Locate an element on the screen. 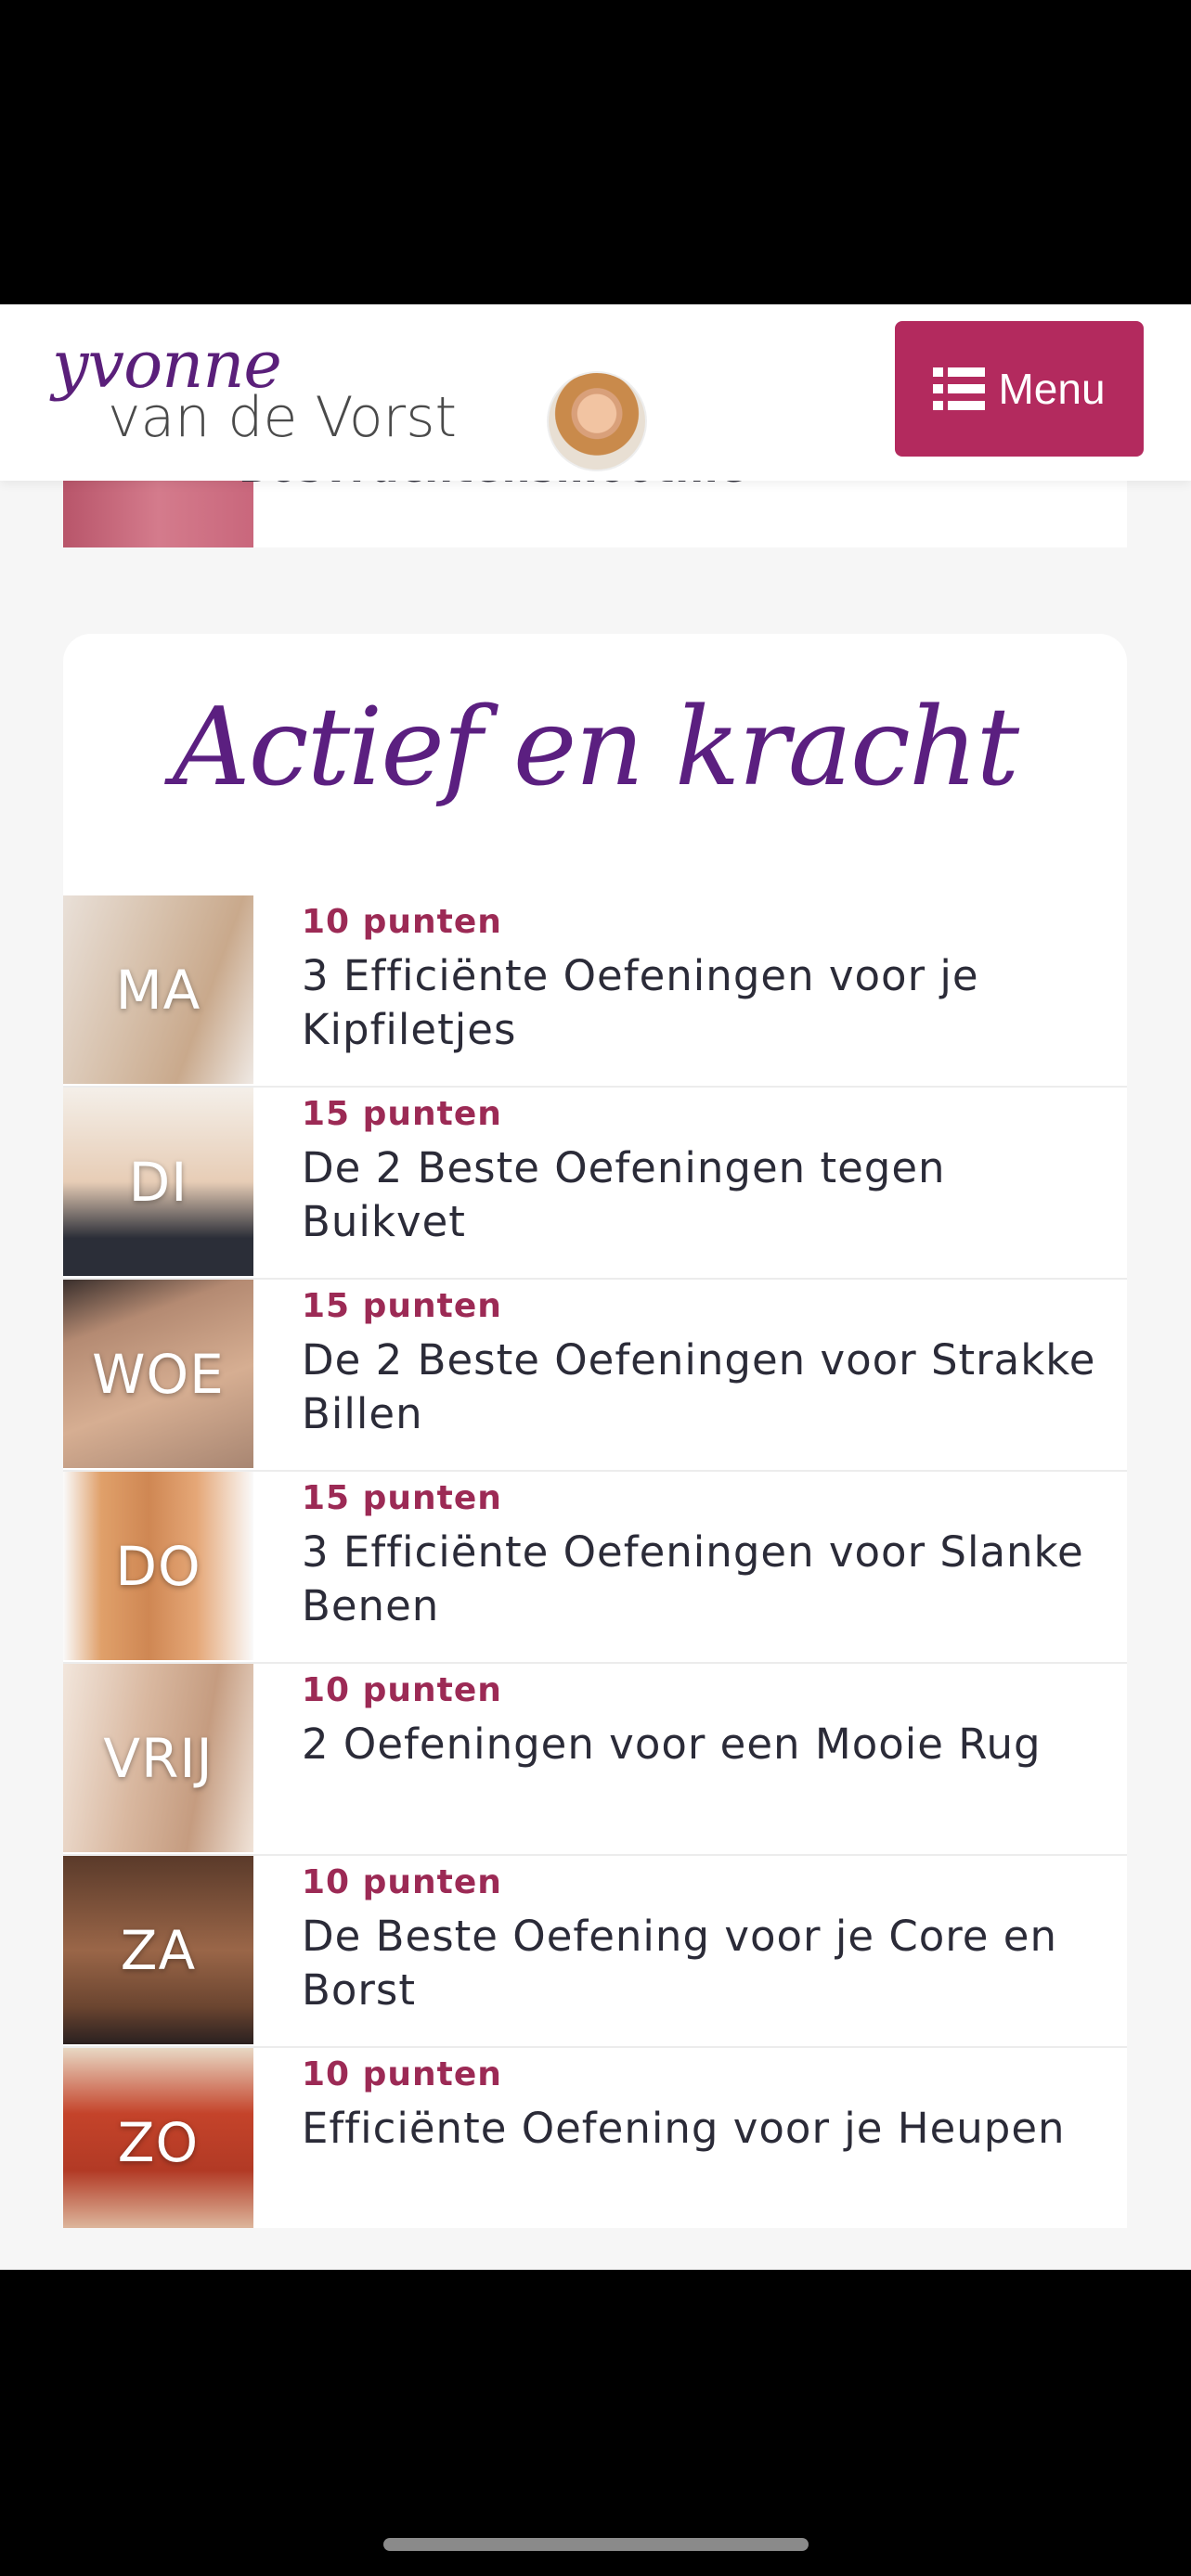 Image resolution: width=1191 pixels, height=2576 pixels. site-logo: yvonne van de Vorst is located at coordinates (349, 402).